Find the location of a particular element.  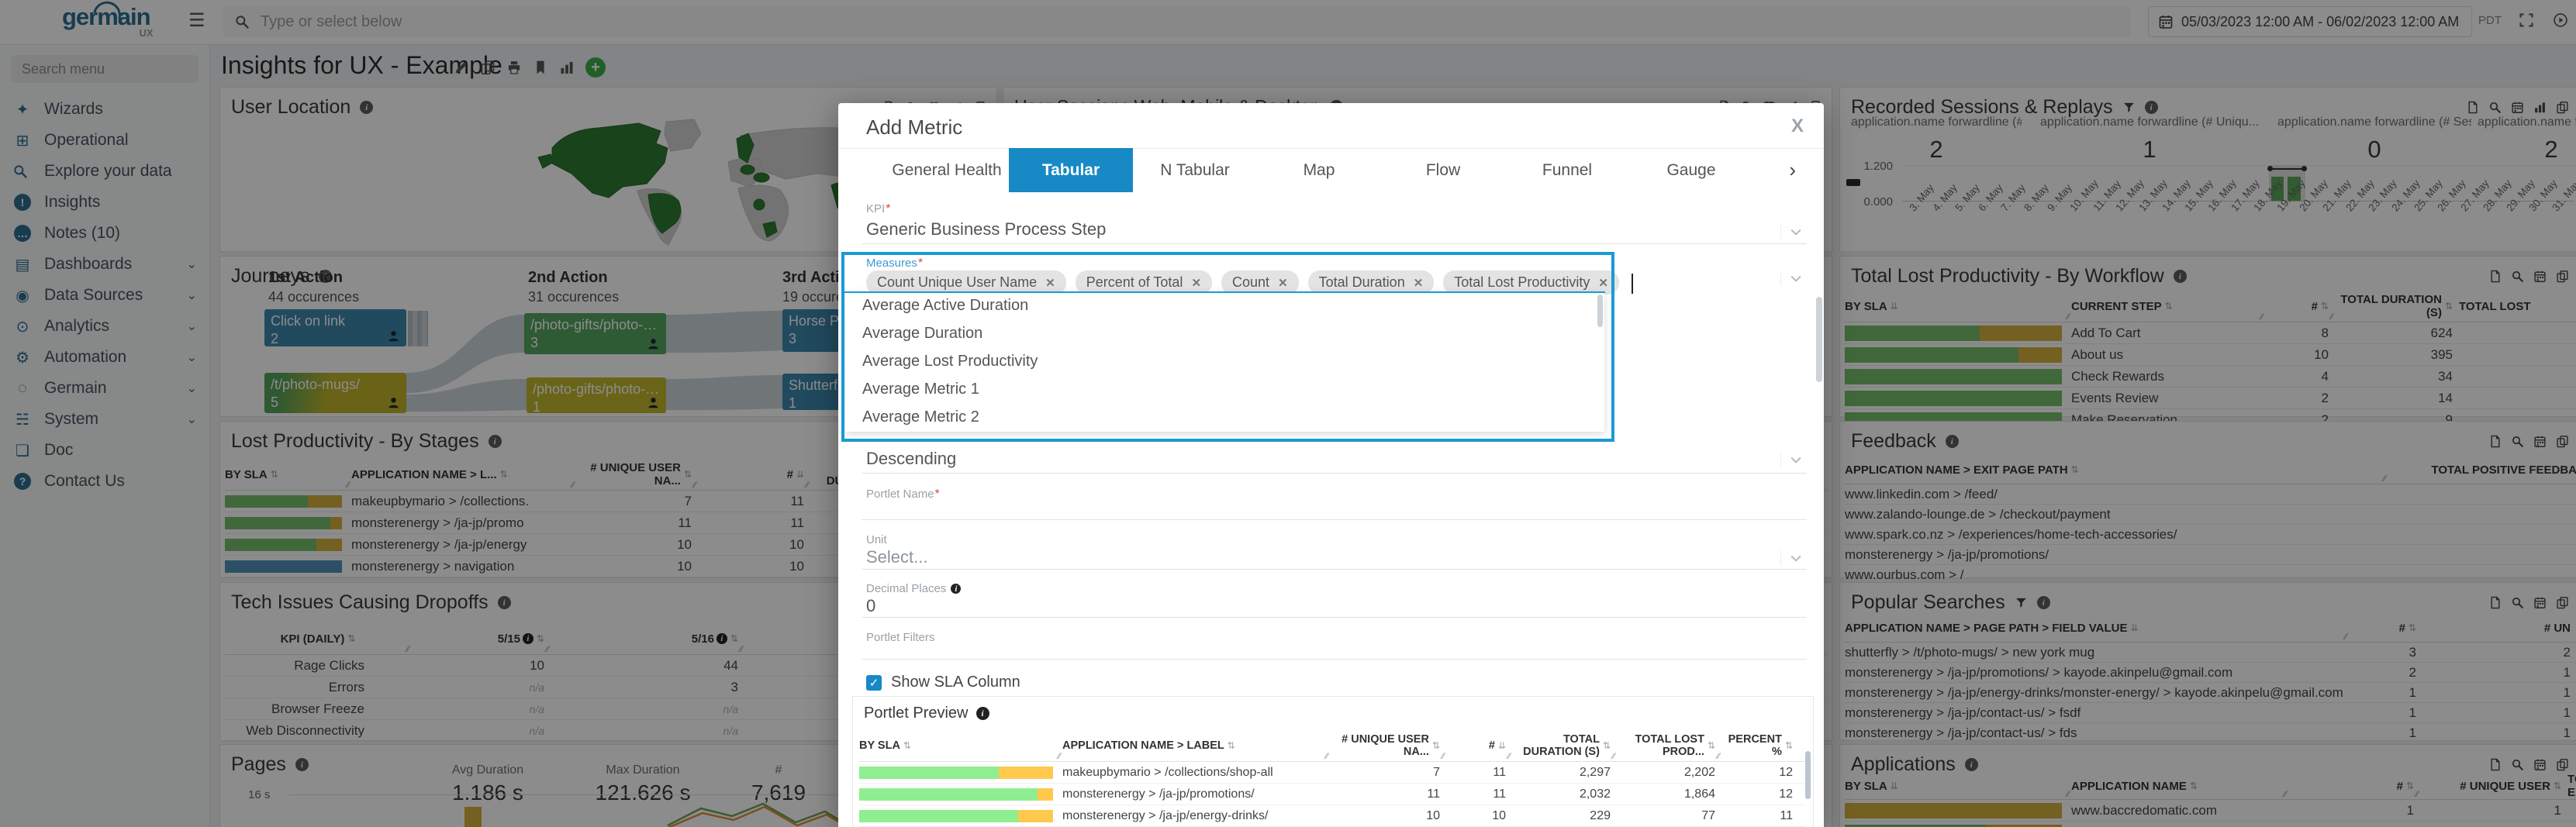

application-label: monsterenergy > /ja-jp/promotions/ is located at coordinates (1159, 794).